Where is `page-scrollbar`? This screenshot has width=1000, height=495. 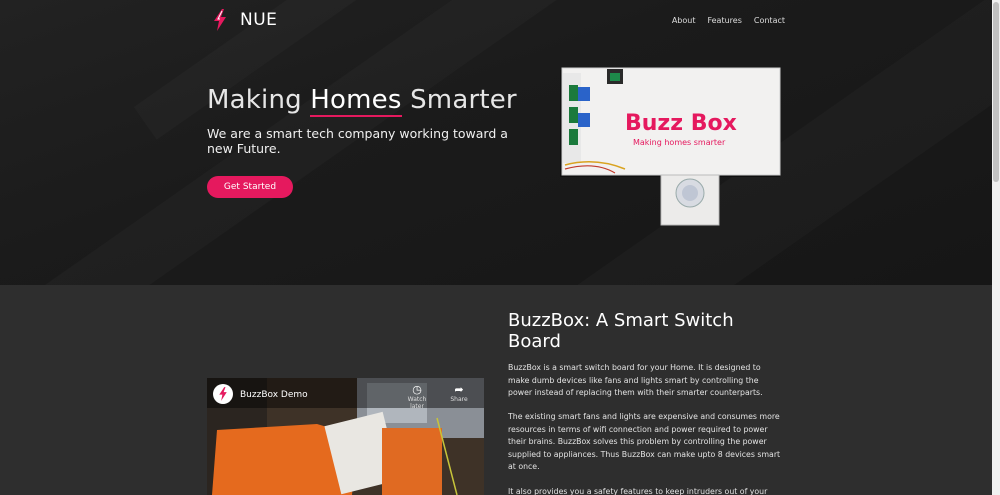 page-scrollbar is located at coordinates (996, 247).